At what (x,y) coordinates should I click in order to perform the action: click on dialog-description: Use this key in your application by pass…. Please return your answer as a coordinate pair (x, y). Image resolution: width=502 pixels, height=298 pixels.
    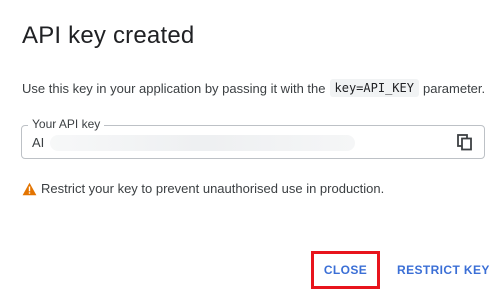
    Looking at the image, I should click on (253, 88).